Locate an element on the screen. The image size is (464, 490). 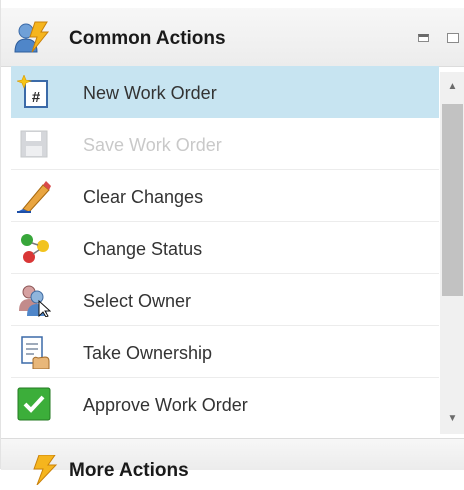
maximize-icon is located at coordinates (453, 38).